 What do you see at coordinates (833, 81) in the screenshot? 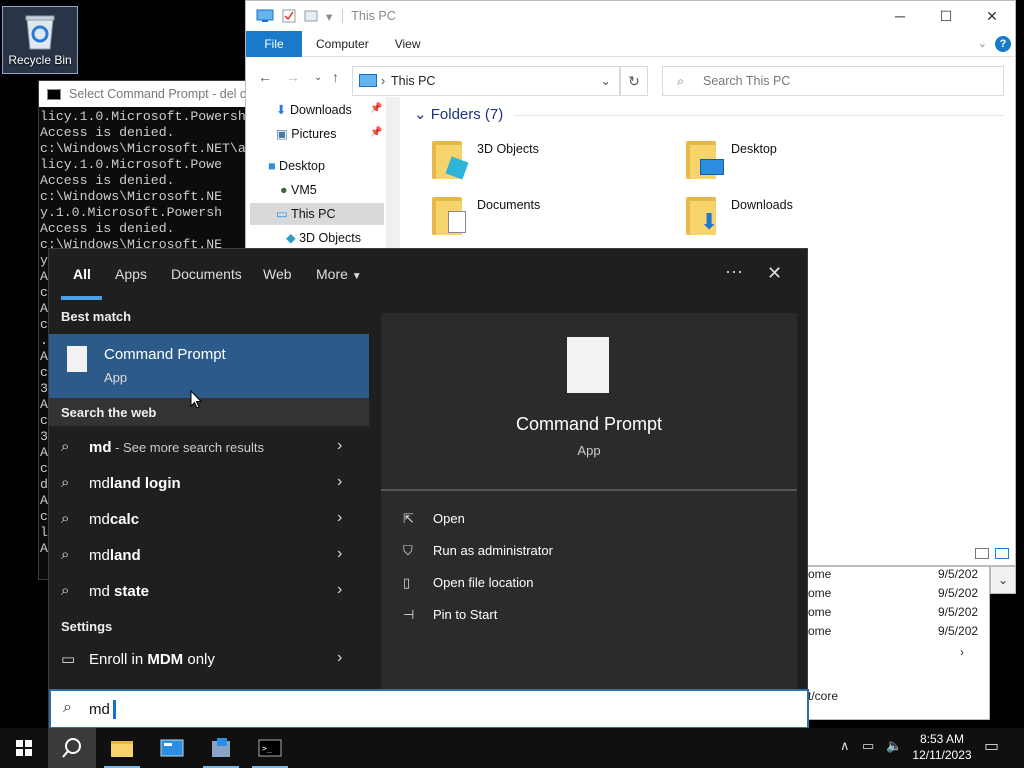
I see `explorer-search-input: ⌕ Search This PC` at bounding box center [833, 81].